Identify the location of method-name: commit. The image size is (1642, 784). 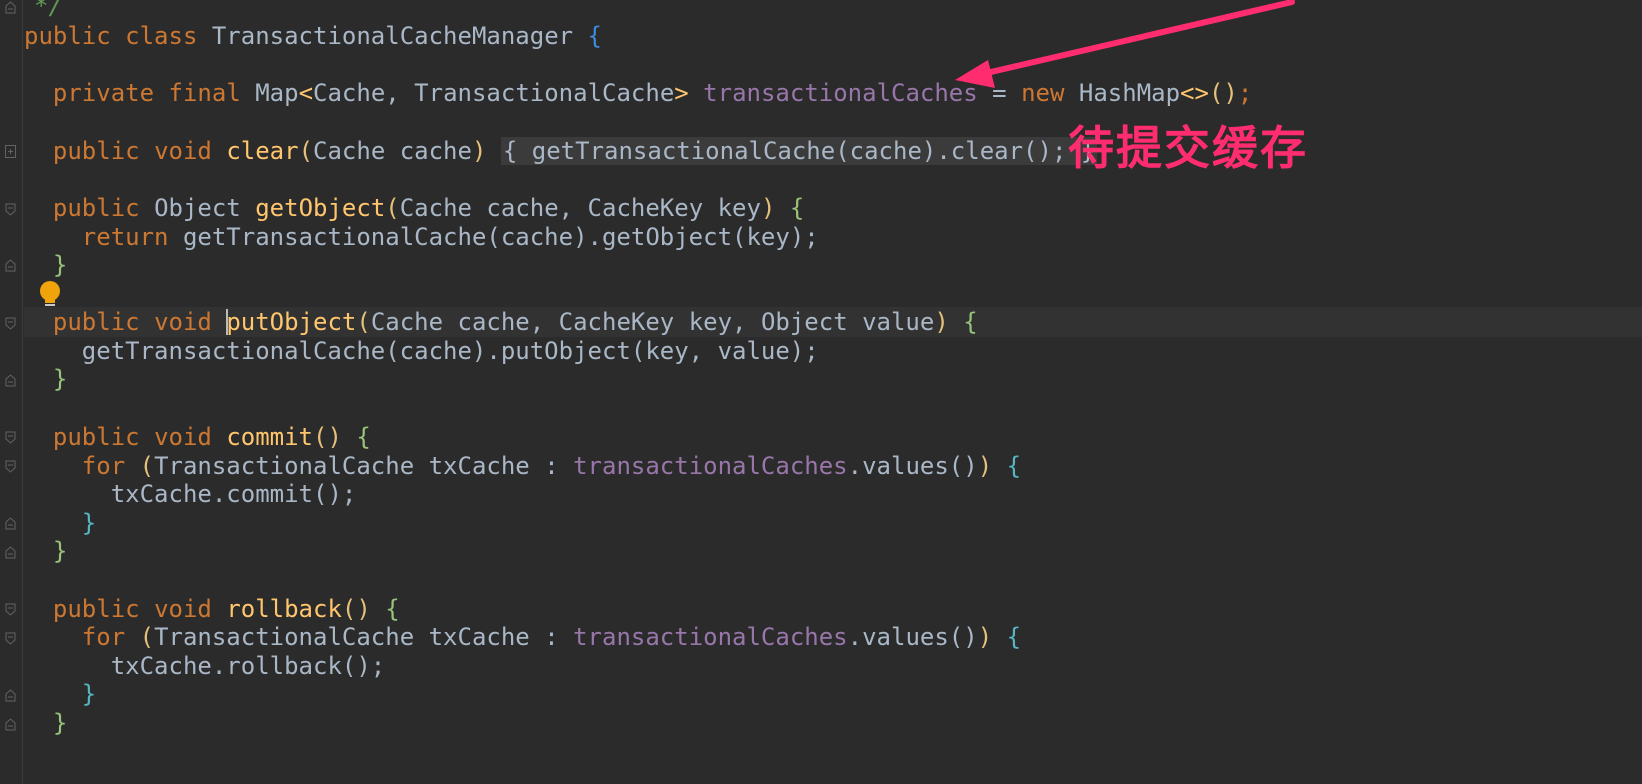
(270, 437).